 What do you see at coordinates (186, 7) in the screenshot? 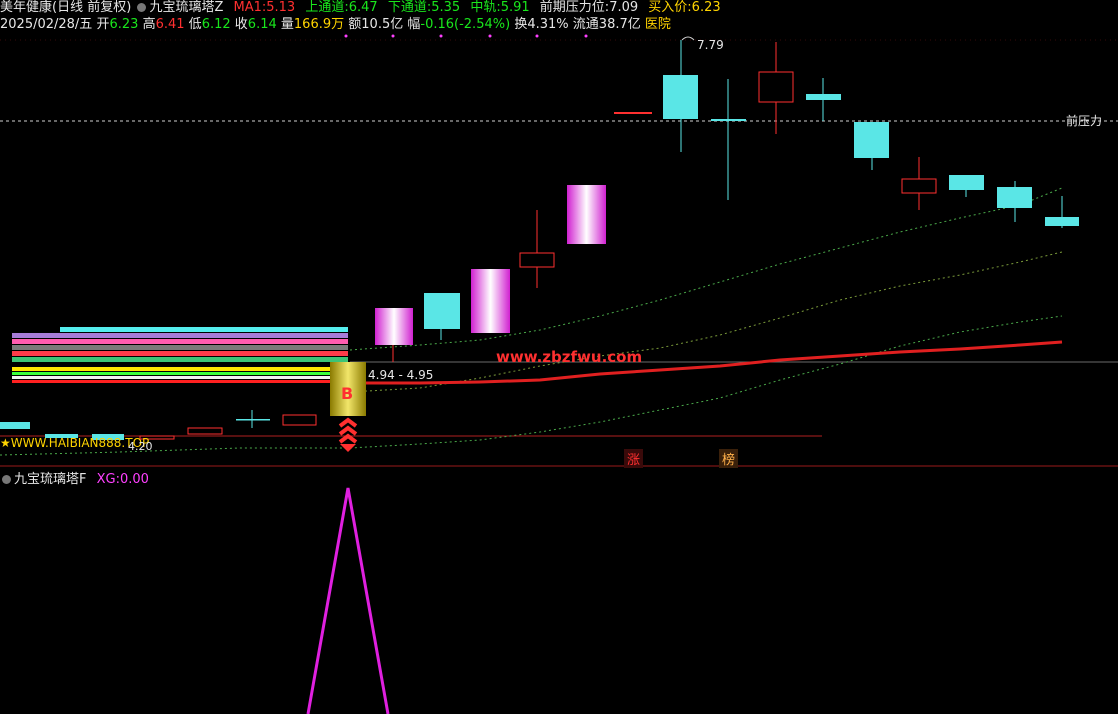
I see `indicator-name: 九宝琉璃塔Z` at bounding box center [186, 7].